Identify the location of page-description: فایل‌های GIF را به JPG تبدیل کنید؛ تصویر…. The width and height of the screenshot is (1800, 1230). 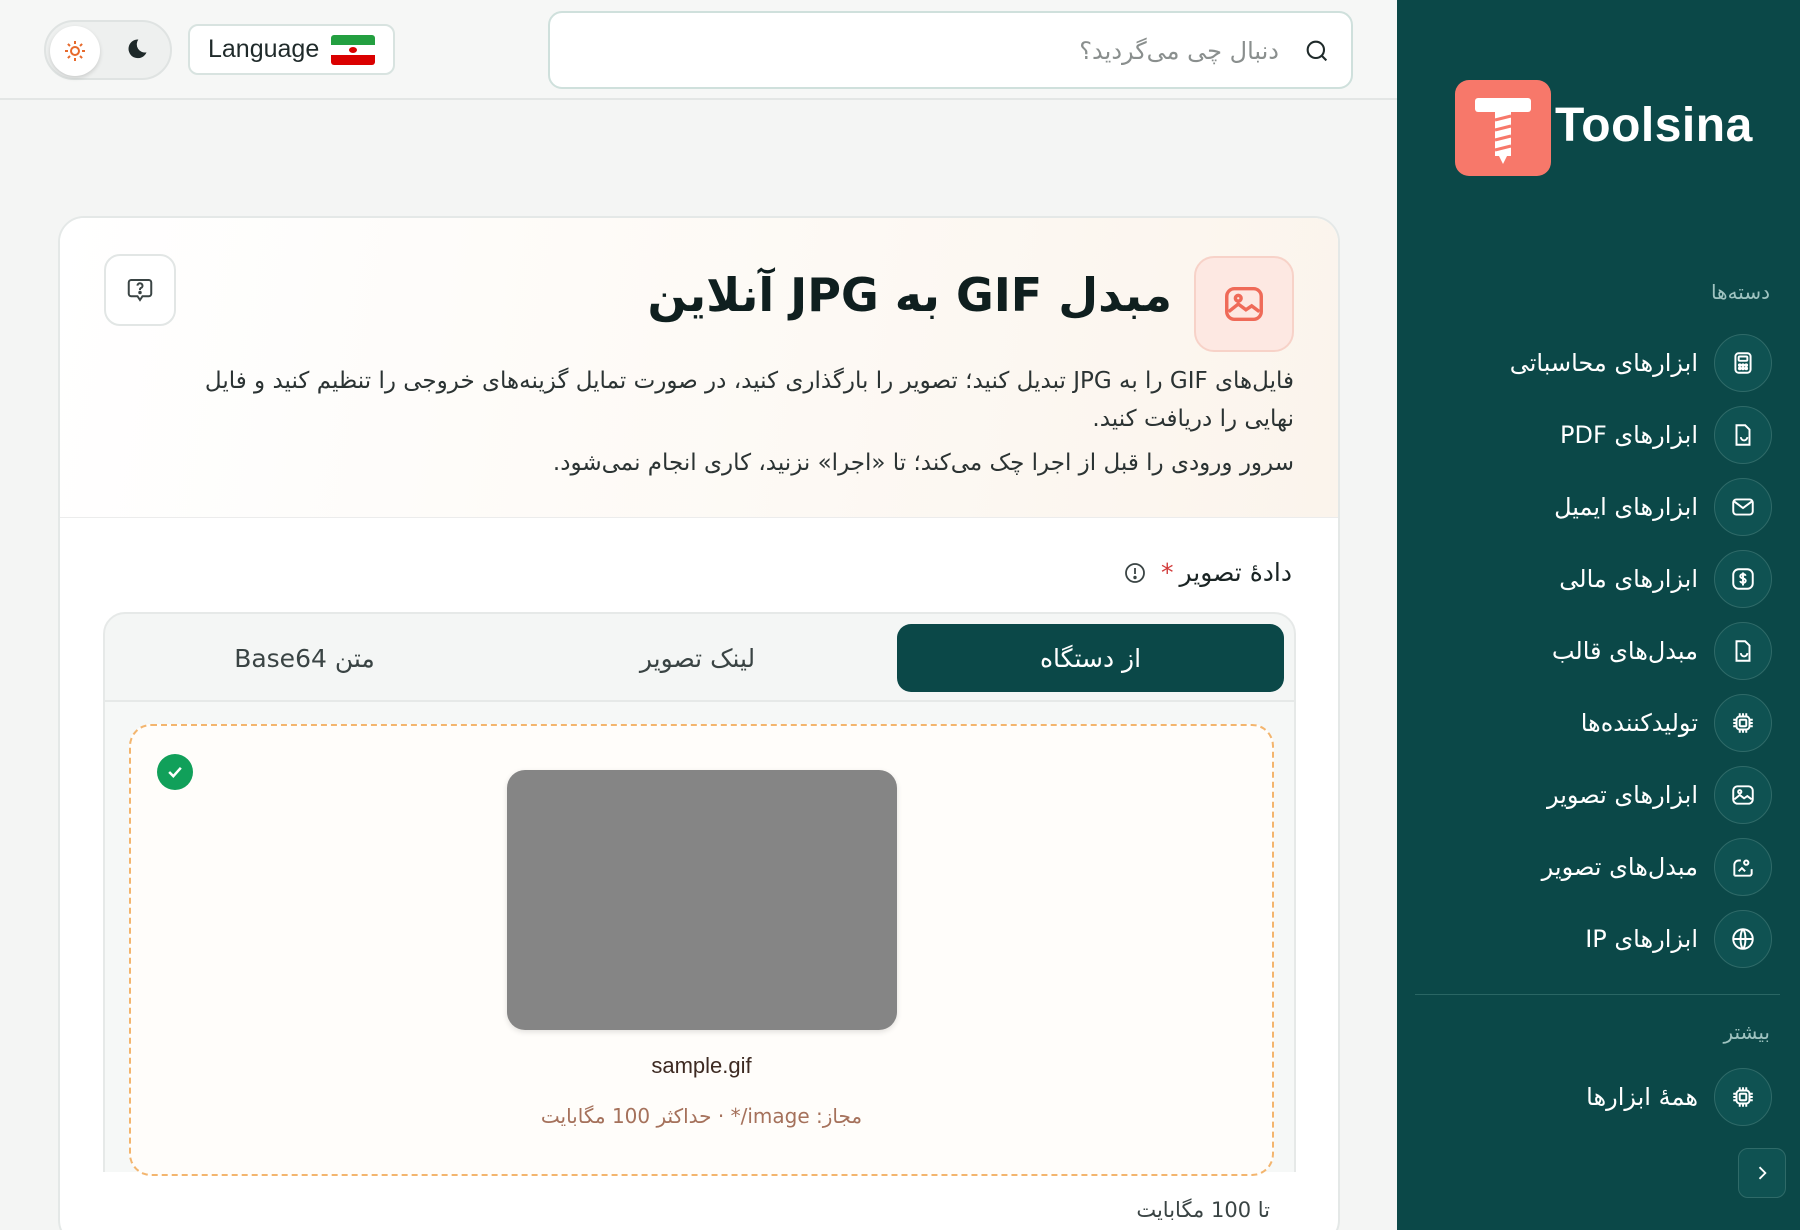
(749, 400).